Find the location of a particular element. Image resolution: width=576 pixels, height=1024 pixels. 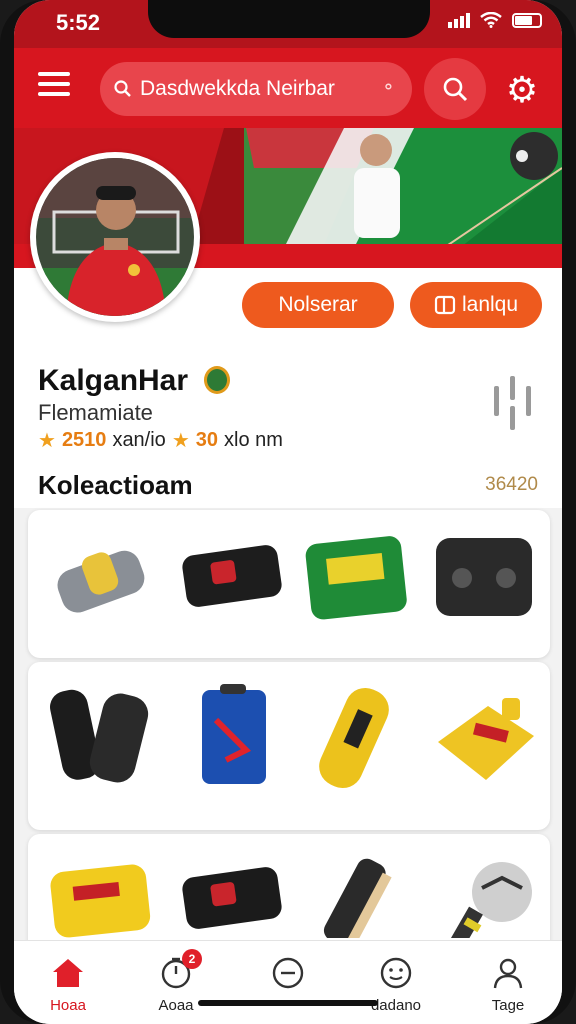

minus-circle-icon is located at coordinates (288, 973).